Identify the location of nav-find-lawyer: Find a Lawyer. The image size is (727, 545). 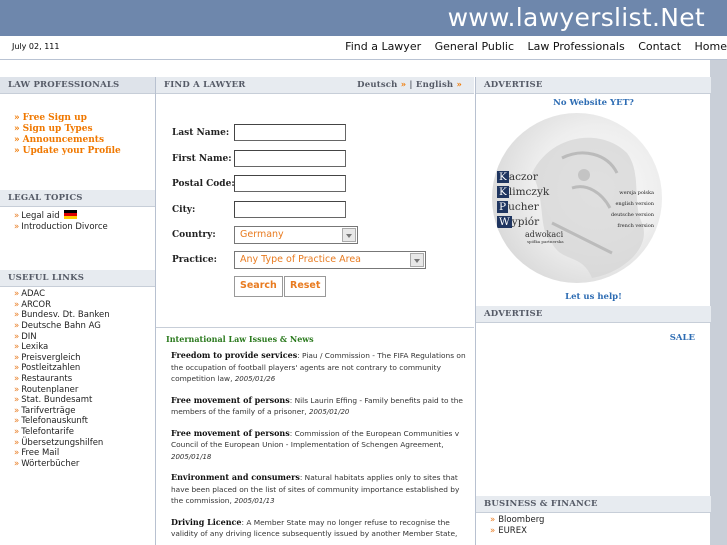
(383, 46).